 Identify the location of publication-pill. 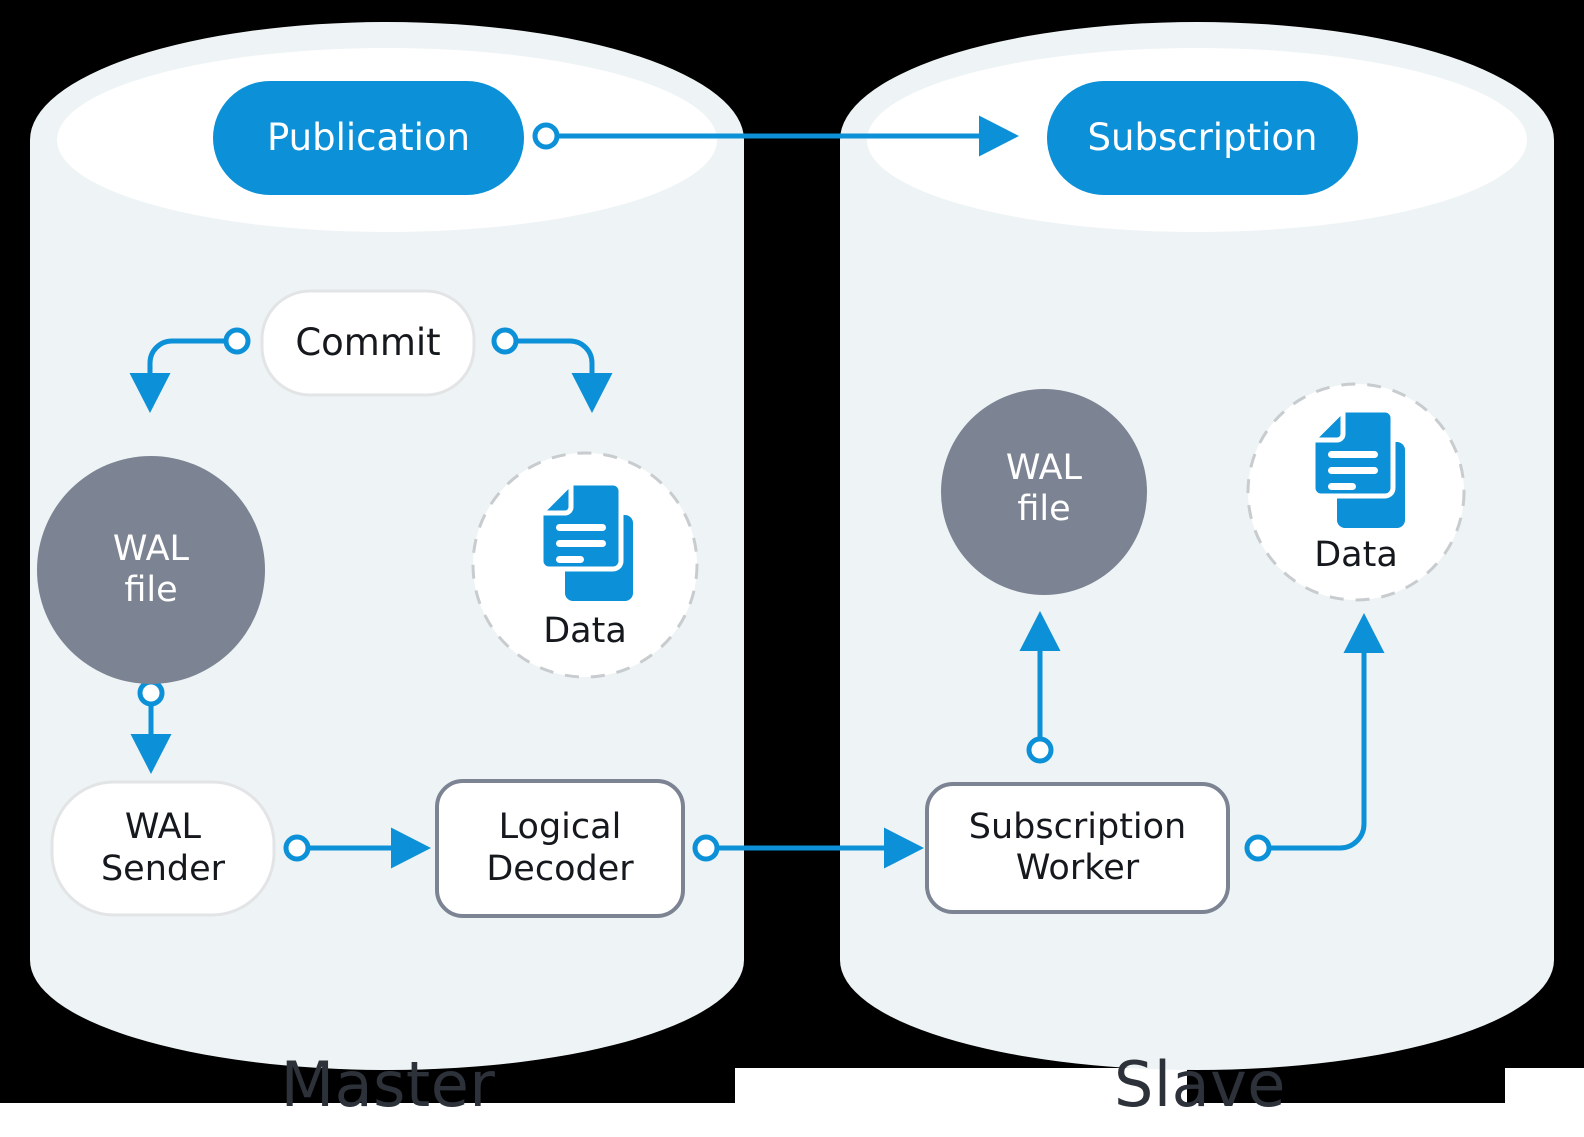
(368, 138).